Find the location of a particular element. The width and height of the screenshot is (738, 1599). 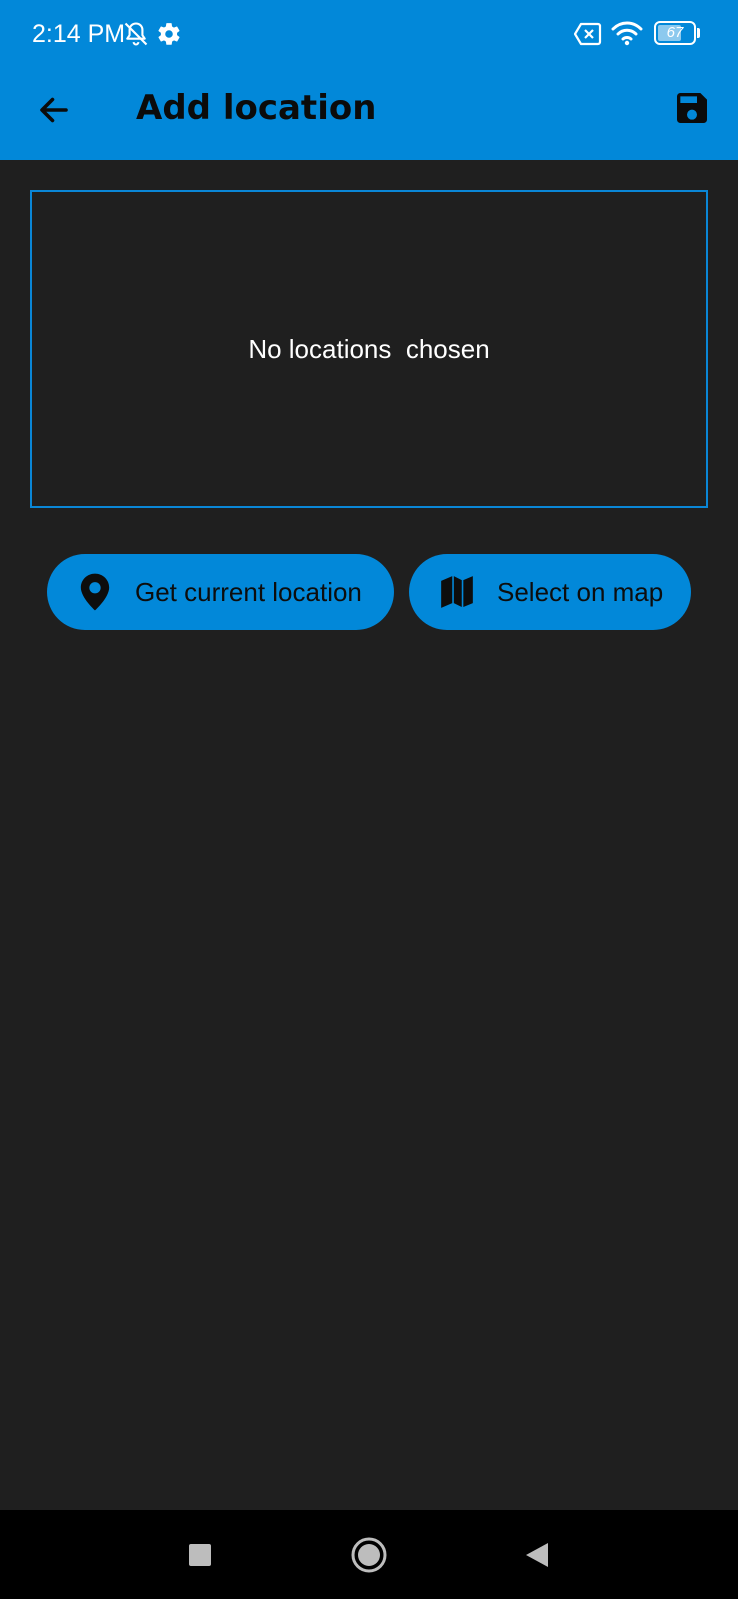

status-time: 2:14 PM is located at coordinates (79, 34).